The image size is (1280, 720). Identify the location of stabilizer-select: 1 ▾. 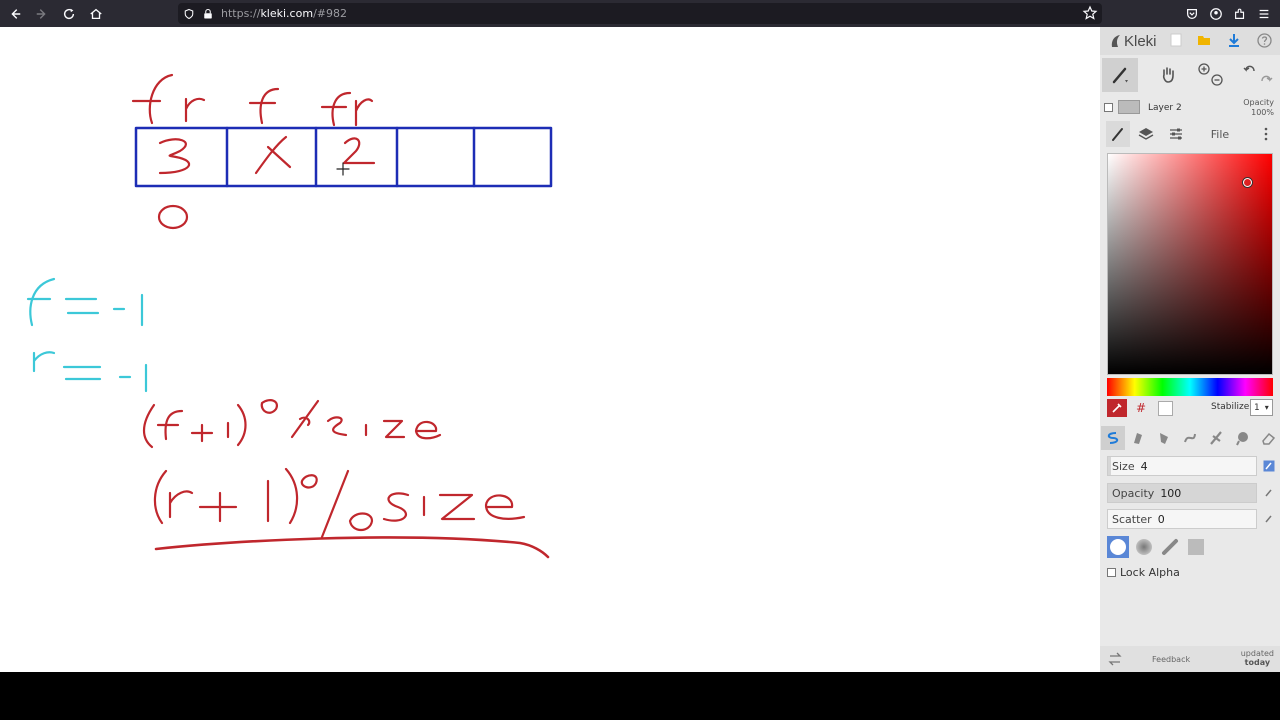
(1261, 407).